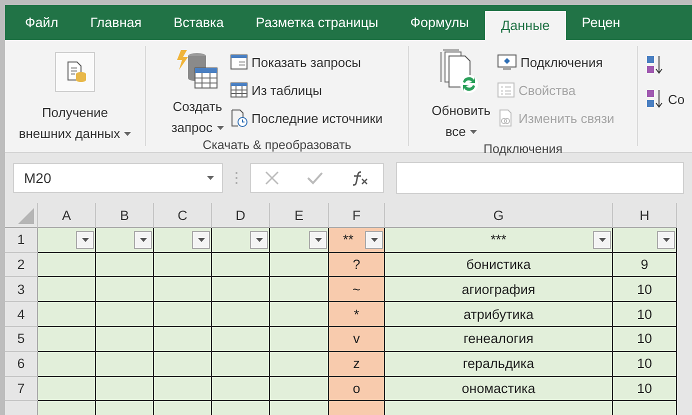 This screenshot has width=692, height=415. What do you see at coordinates (197, 93) in the screenshot?
I see `create-query-button: Создать запрос` at bounding box center [197, 93].